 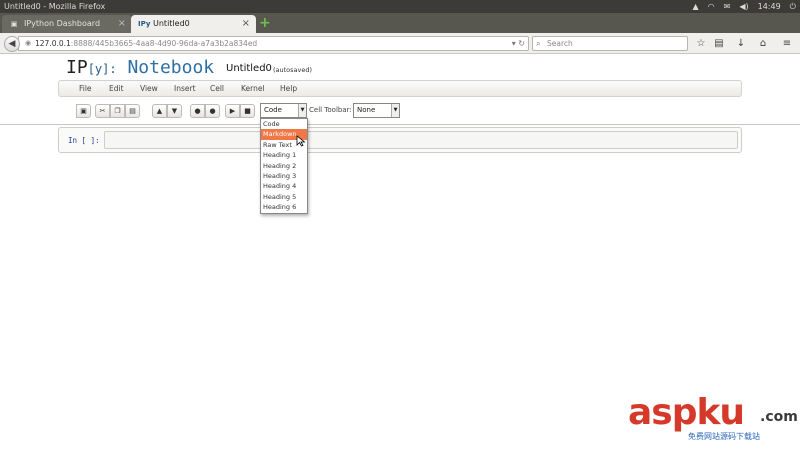 I want to click on save-icon: ▣, so click(x=83, y=111).